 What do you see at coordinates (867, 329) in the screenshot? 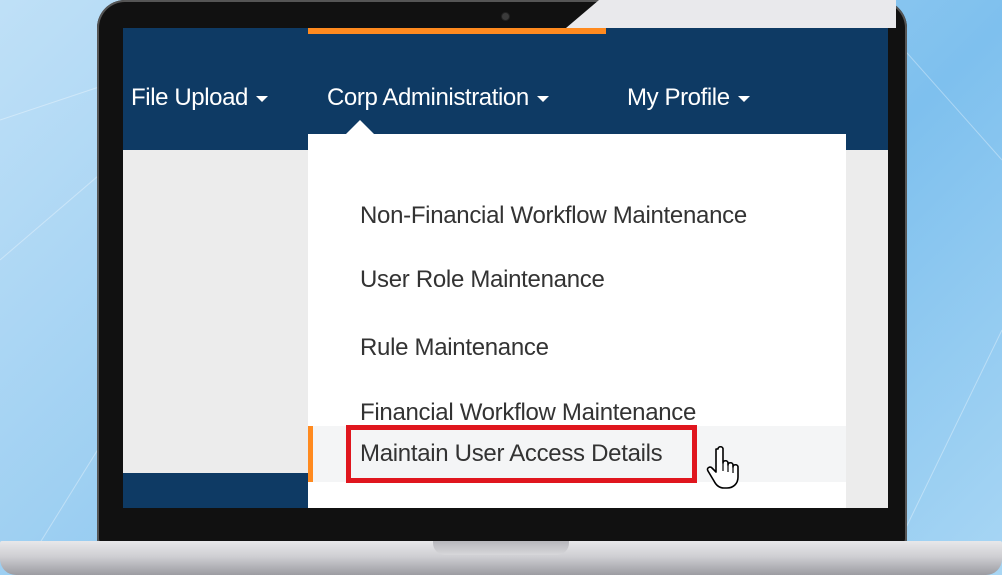
I see `content-area-right` at bounding box center [867, 329].